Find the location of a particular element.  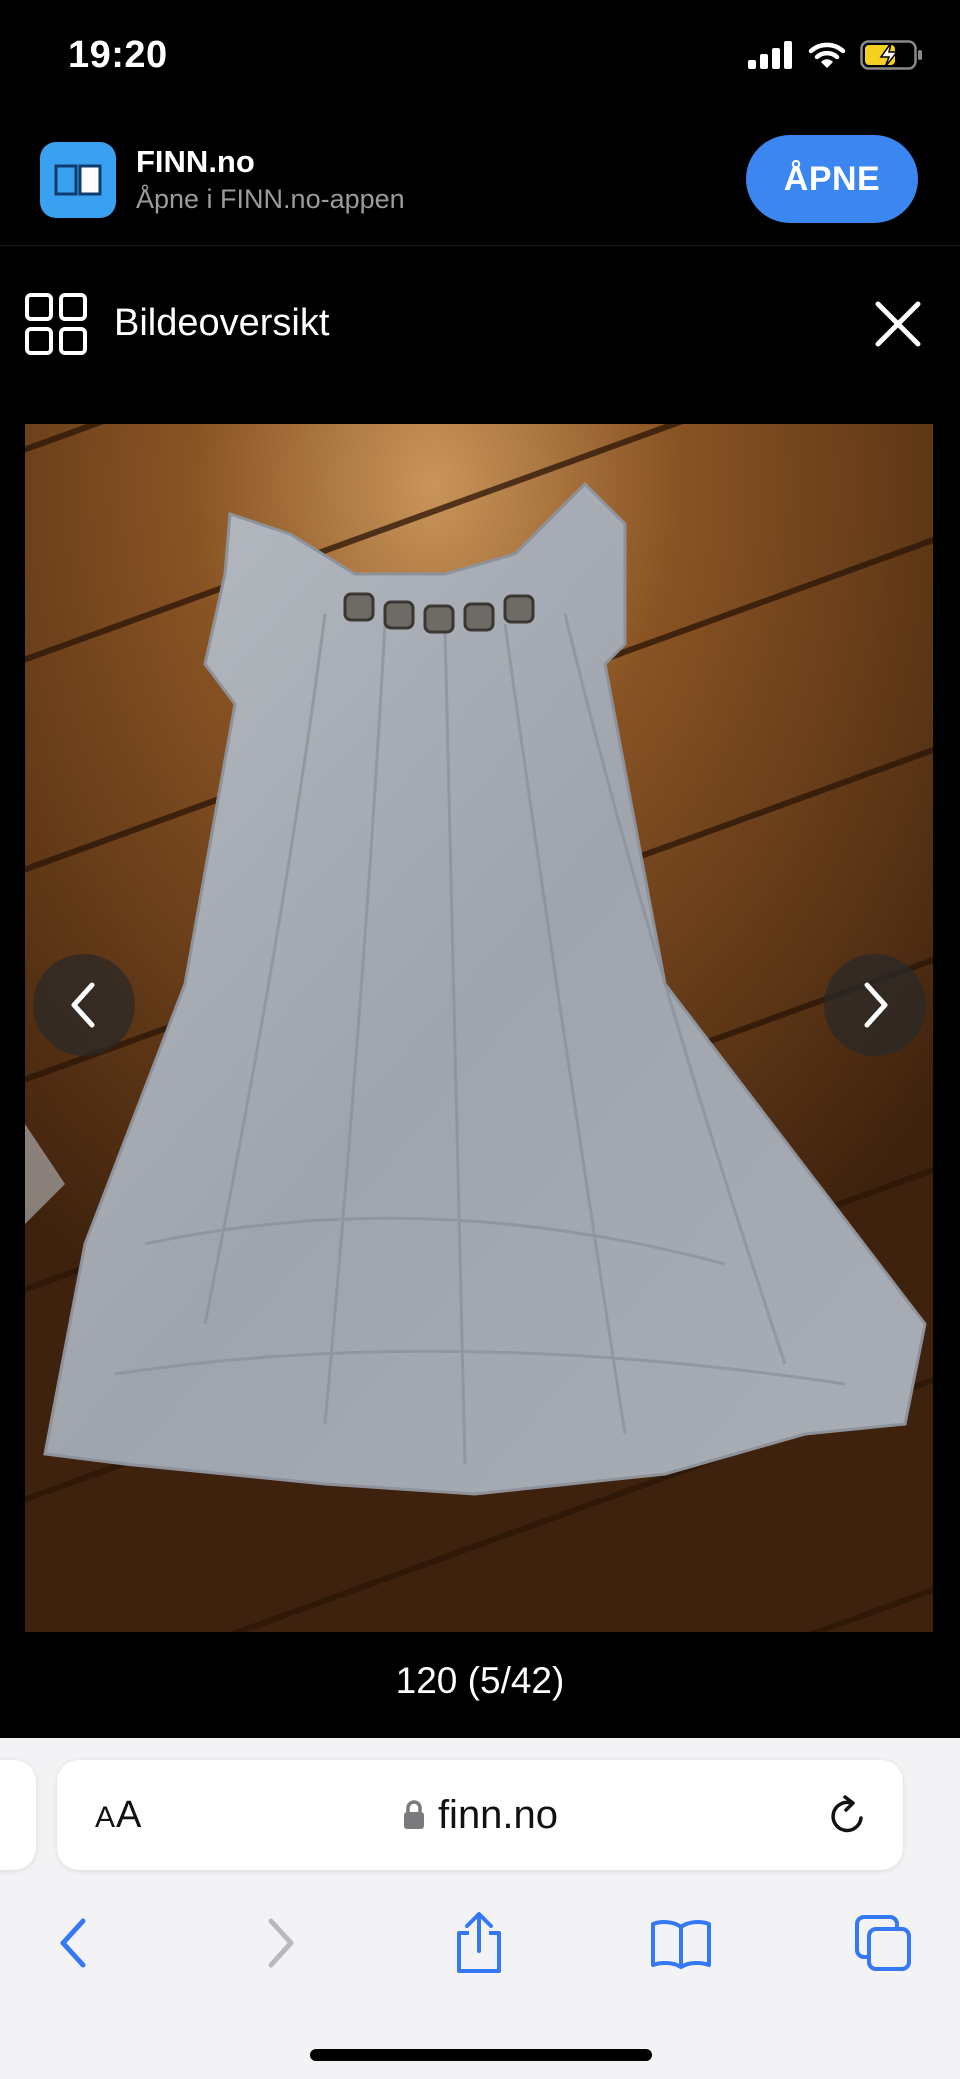

share-icon is located at coordinates (479, 1942).